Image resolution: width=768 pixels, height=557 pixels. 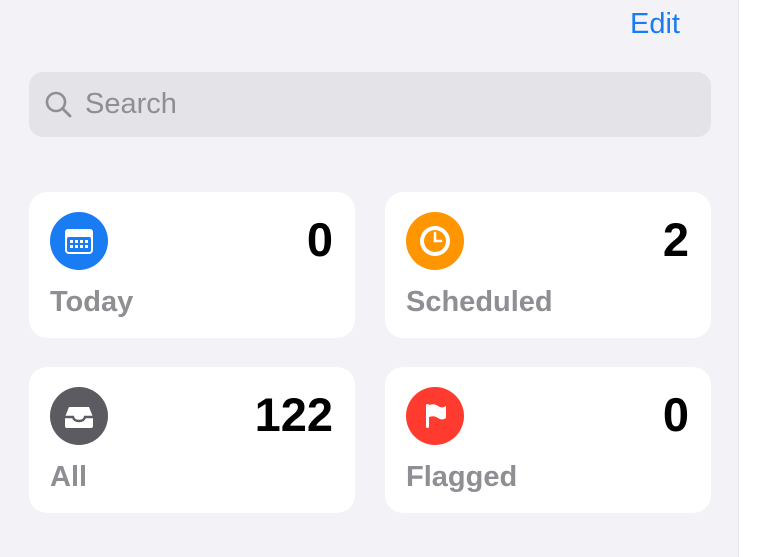 What do you see at coordinates (675, 239) in the screenshot?
I see `scheduled-count: 2` at bounding box center [675, 239].